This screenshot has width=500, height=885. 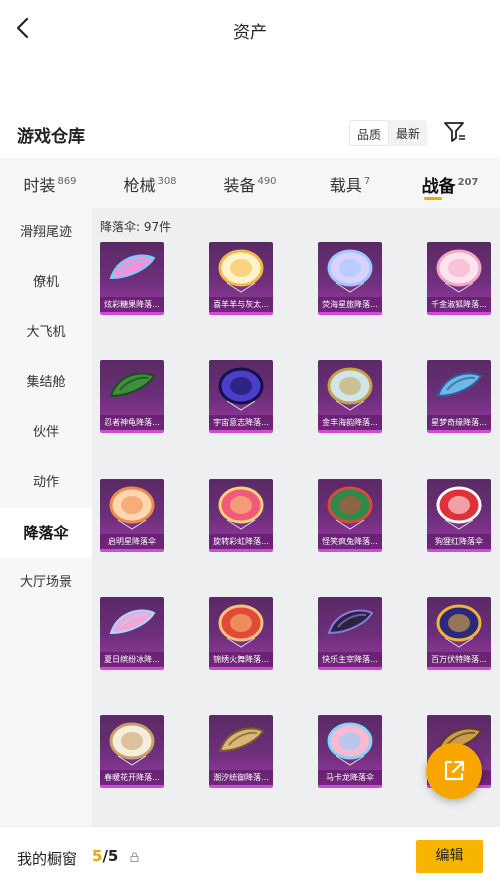 I want to click on sidebar-item-lobby-scene: 大厅场景, so click(x=46, y=583).